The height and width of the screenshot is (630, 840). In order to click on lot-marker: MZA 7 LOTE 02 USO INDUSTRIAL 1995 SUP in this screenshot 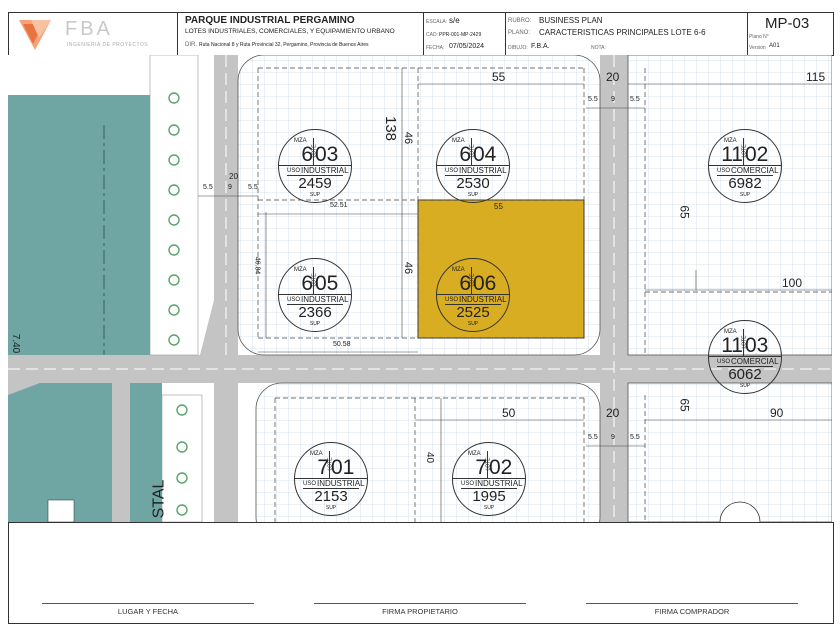, I will do `click(489, 479)`.